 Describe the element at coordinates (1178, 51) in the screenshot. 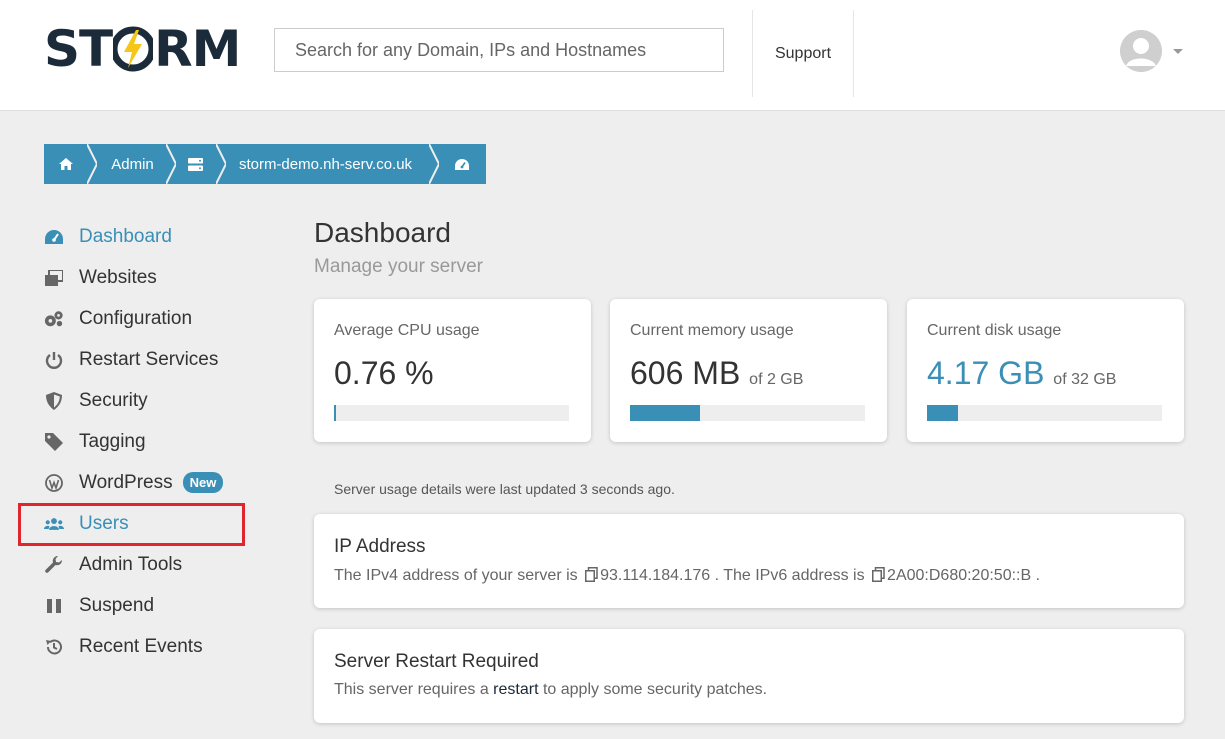

I see `chevron-down-icon` at that location.